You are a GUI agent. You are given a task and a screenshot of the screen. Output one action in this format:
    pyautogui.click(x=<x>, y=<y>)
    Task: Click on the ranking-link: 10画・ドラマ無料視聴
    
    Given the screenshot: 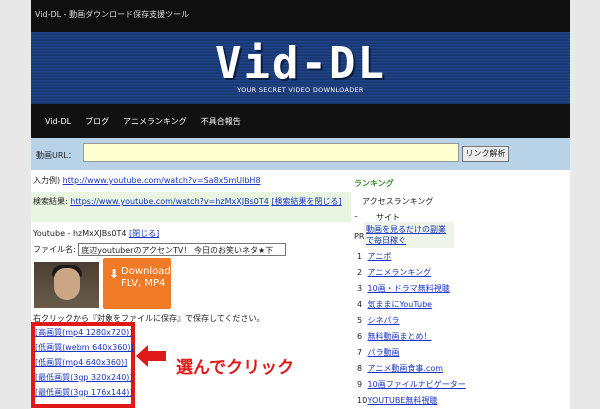 What is the action you would take?
    pyautogui.click(x=409, y=288)
    